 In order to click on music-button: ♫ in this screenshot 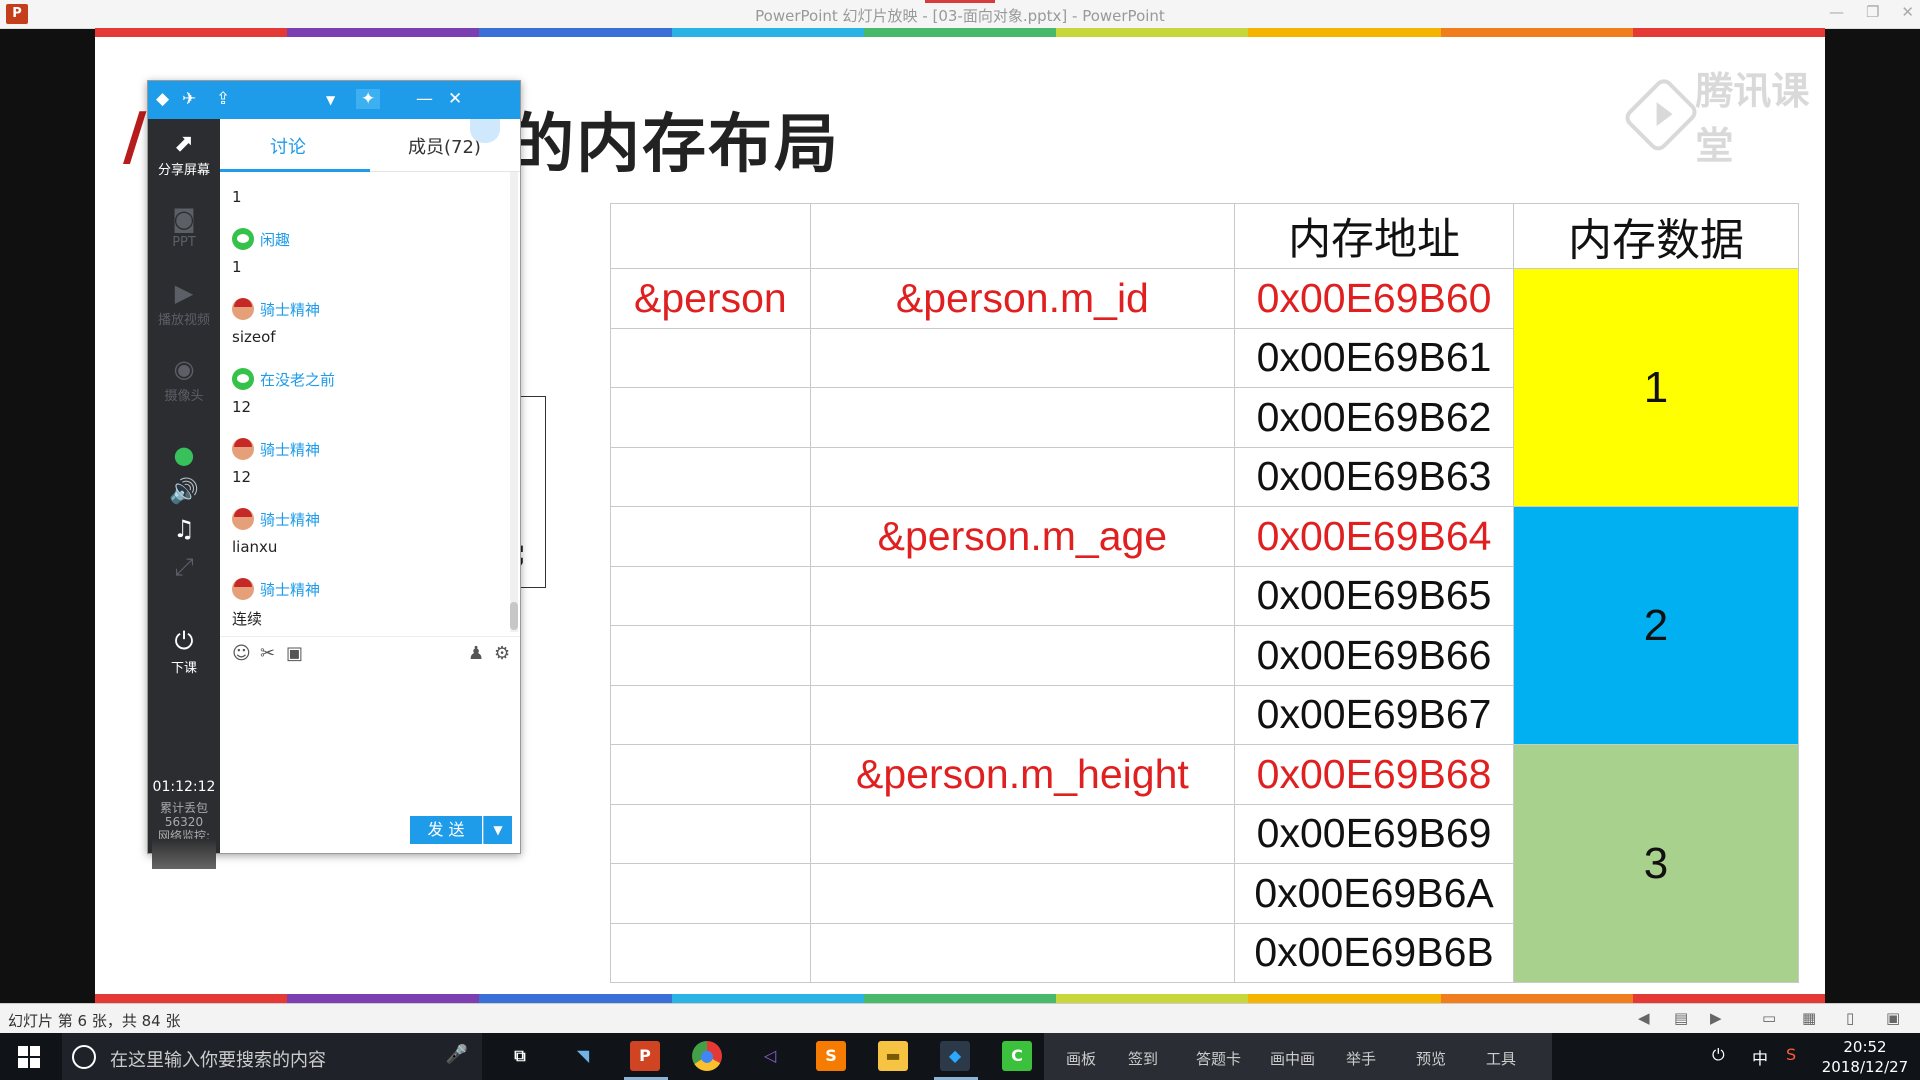, I will do `click(184, 530)`.